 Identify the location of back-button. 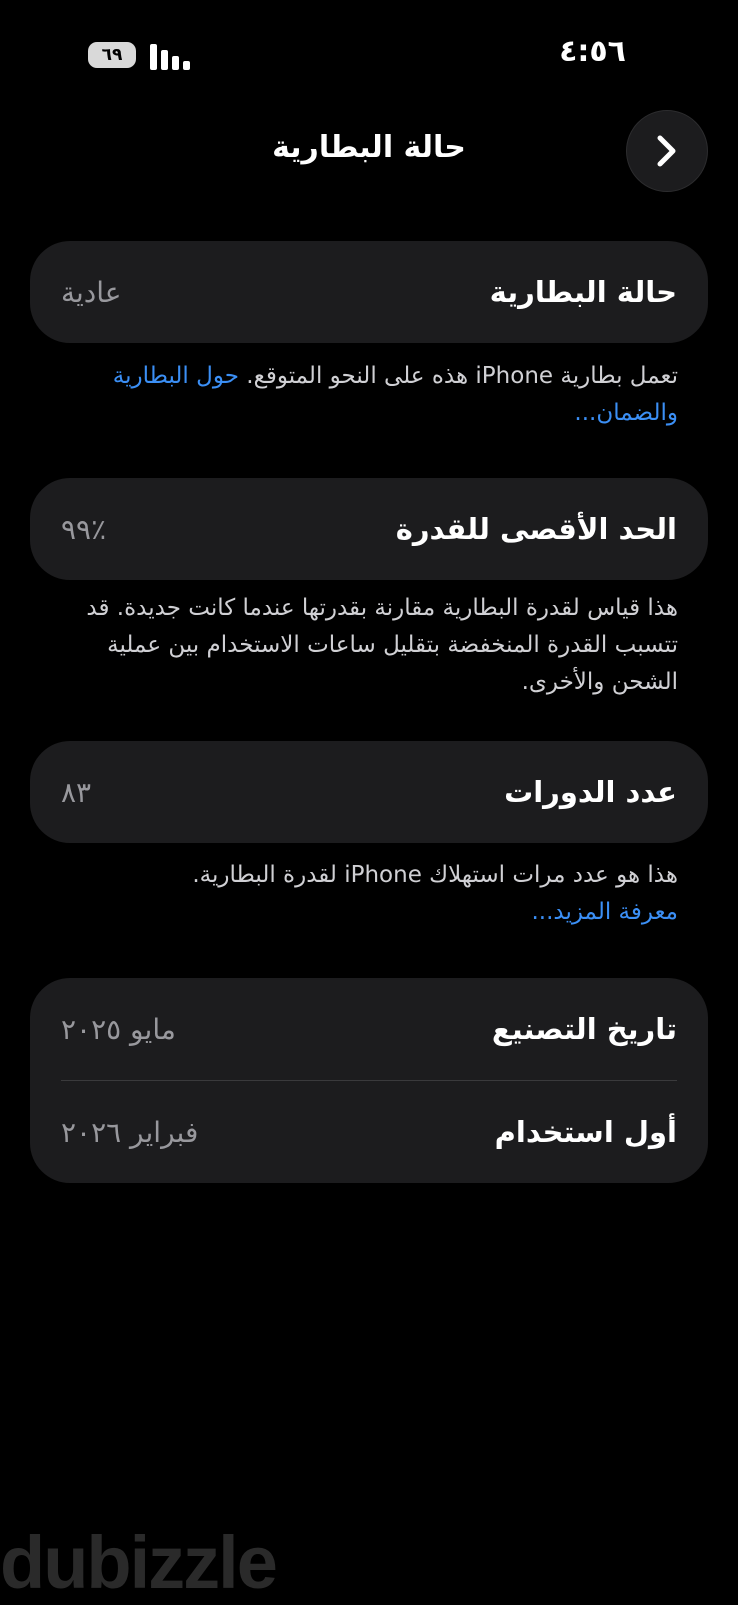
(667, 151).